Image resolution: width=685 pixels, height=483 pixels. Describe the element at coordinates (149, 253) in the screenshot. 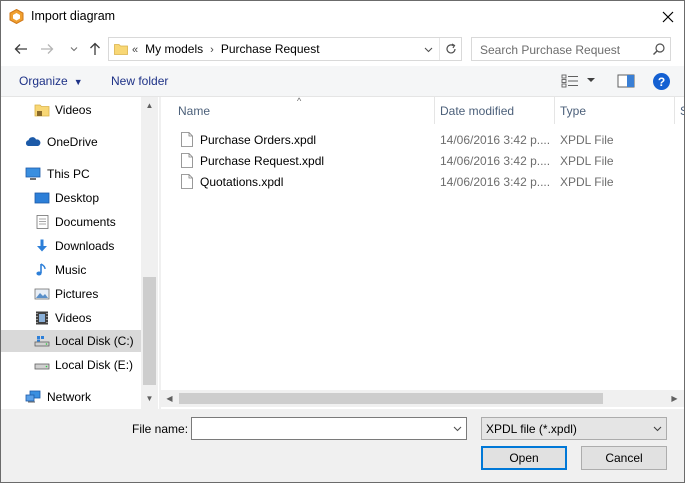

I see `sidebar-scrollbar: ▲ ▼` at that location.